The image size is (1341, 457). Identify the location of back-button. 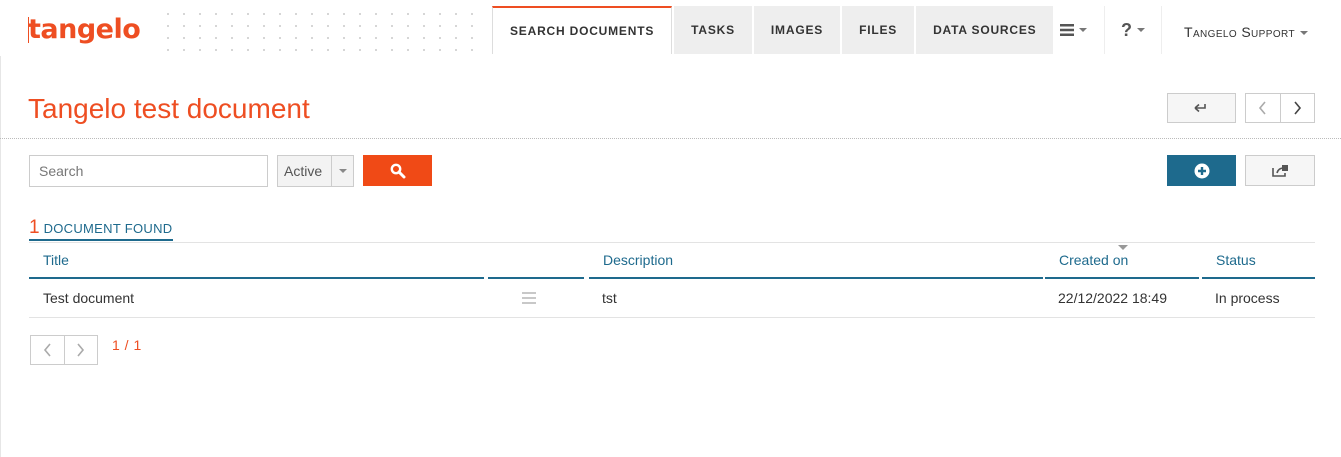
(1201, 108).